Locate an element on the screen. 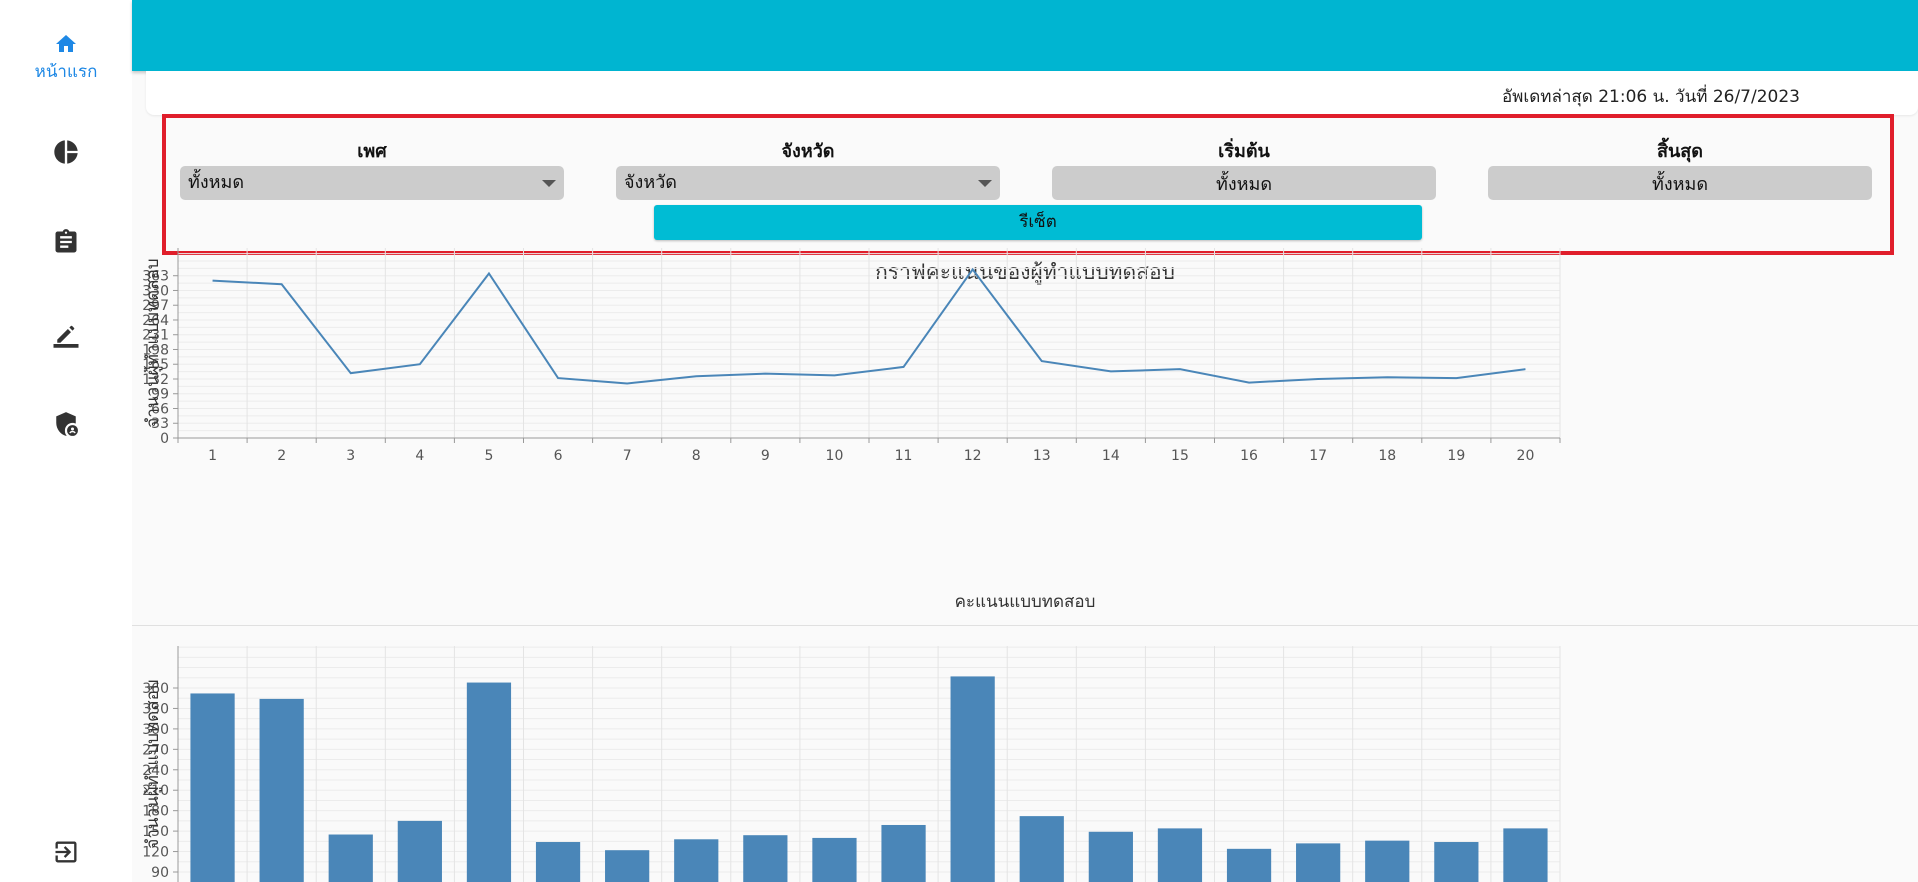  x-tick-label: 19 is located at coordinates (1456, 456).